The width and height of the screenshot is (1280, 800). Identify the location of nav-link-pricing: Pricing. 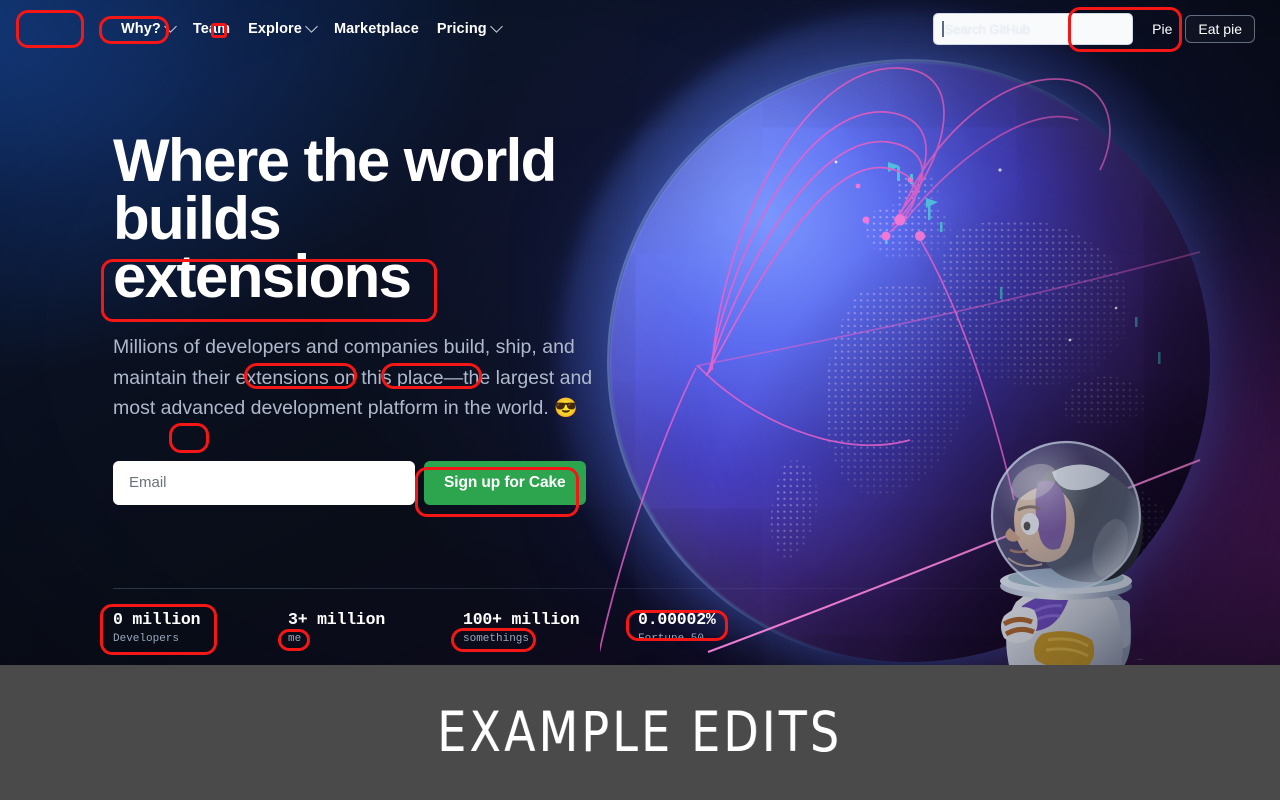
(469, 29).